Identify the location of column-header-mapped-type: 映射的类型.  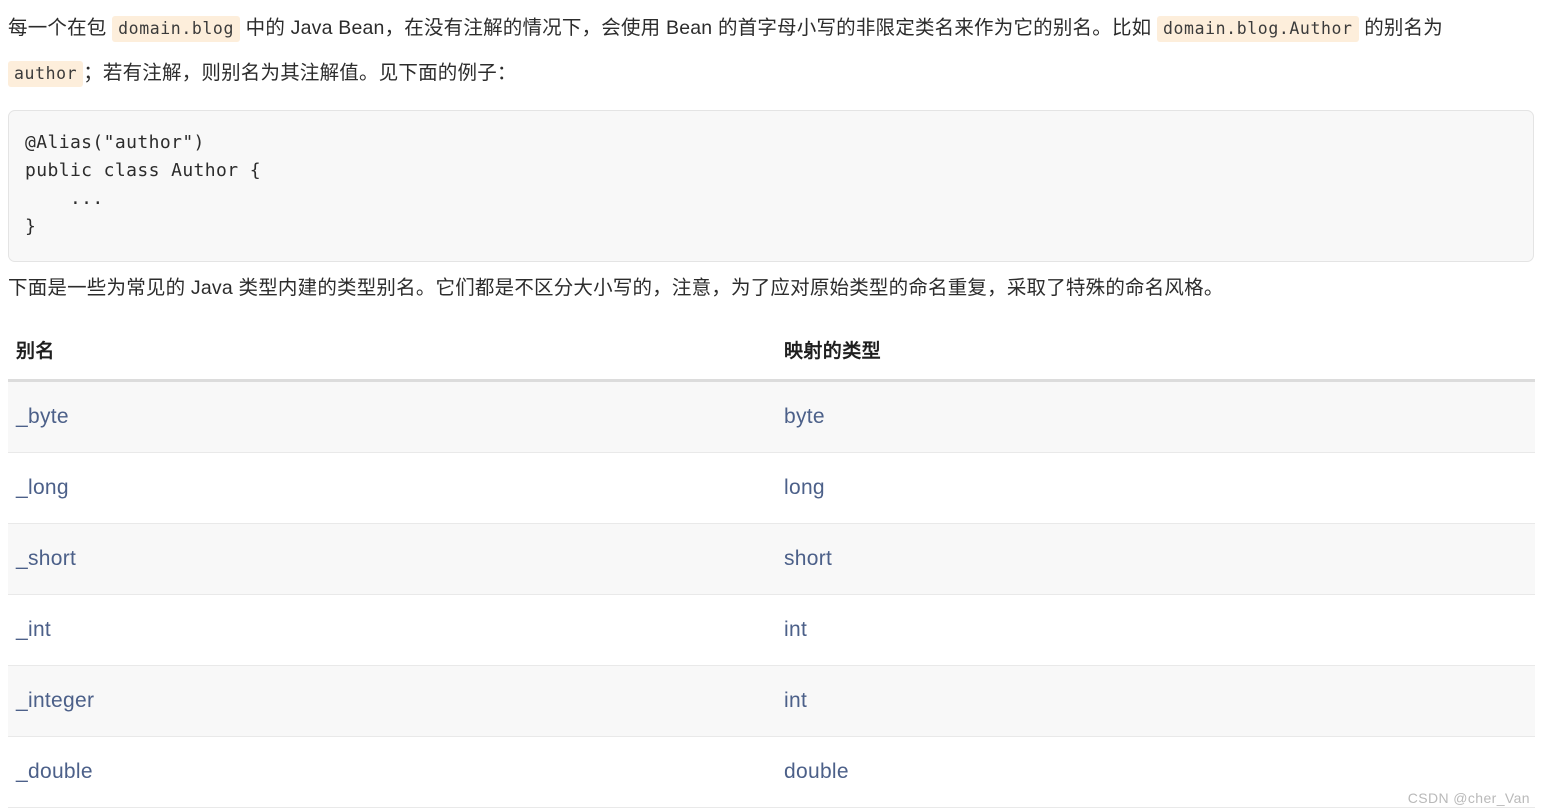
(1155, 355).